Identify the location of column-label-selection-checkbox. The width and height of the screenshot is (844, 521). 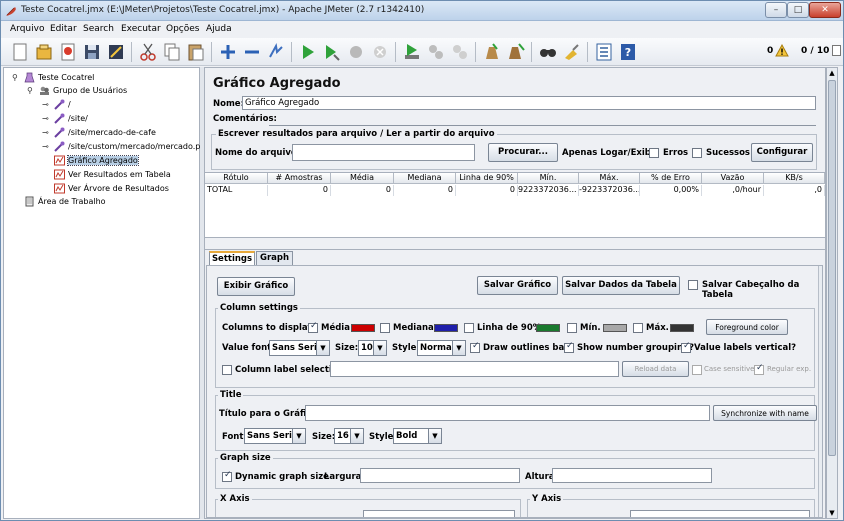
(227, 370).